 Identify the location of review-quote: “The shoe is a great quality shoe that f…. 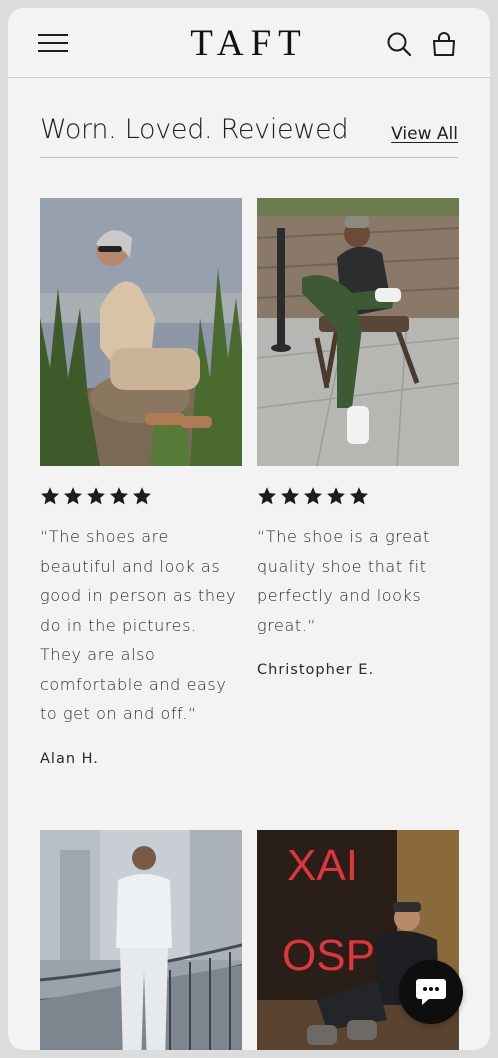
(343, 581).